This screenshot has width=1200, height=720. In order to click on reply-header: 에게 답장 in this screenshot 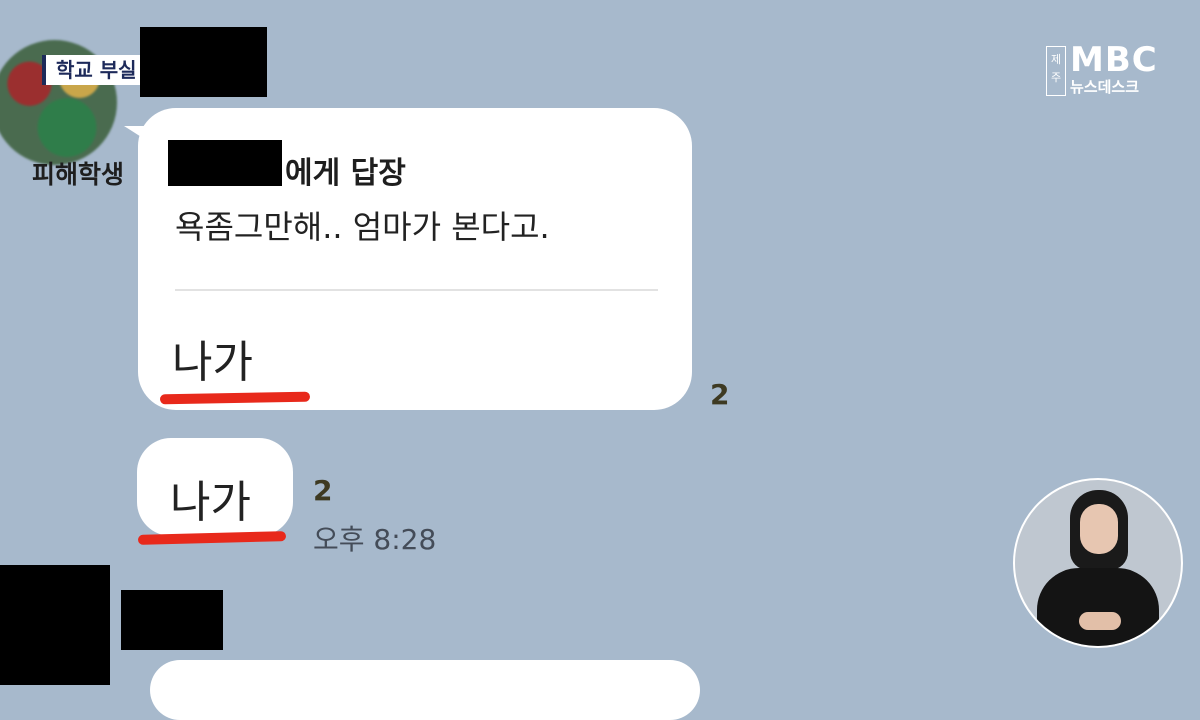, I will do `click(345, 173)`.